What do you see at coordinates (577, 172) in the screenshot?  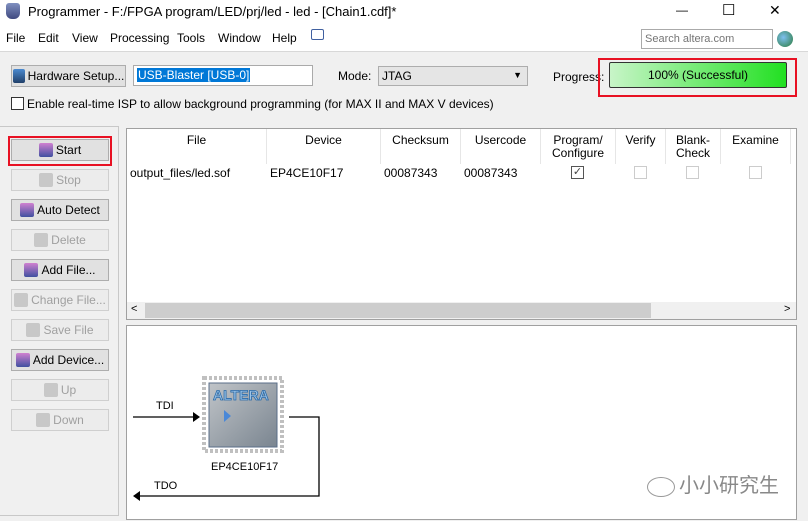 I see `program-checkbox: ✓` at bounding box center [577, 172].